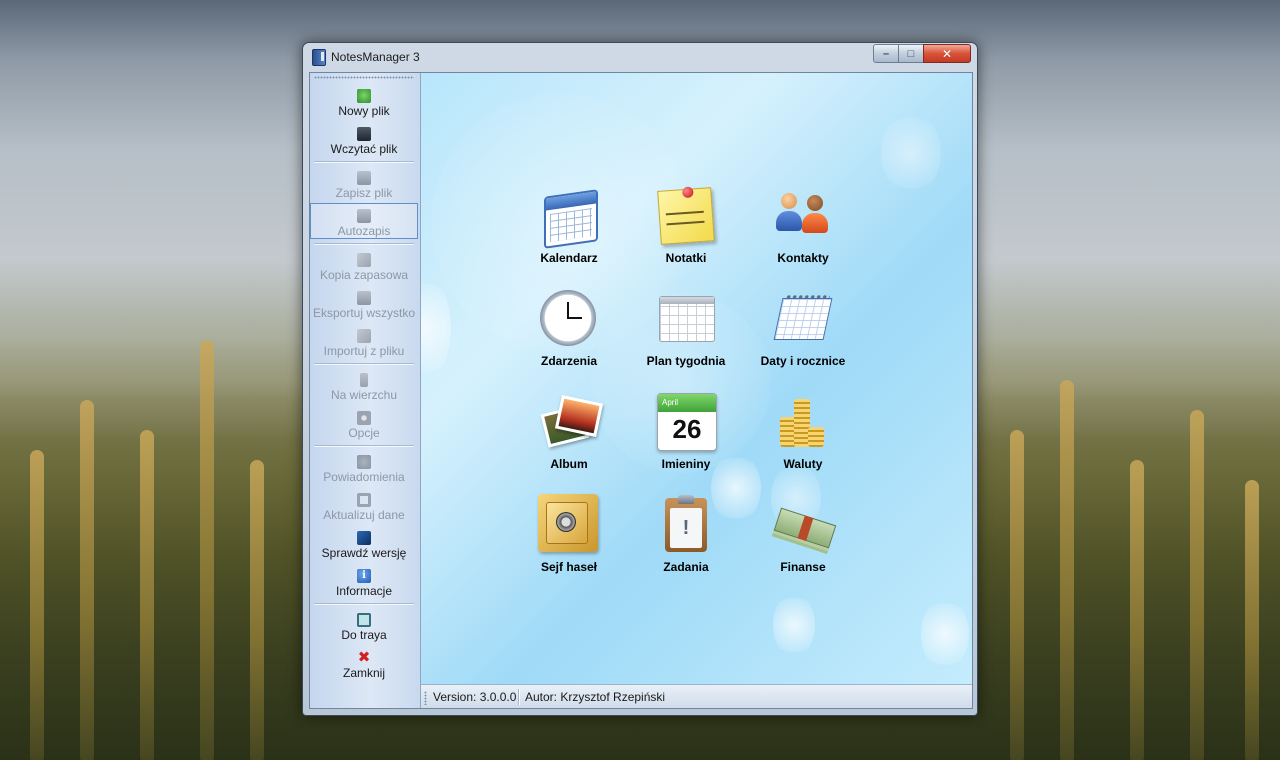  I want to click on tile-events: Zdarzenia, so click(569, 333).